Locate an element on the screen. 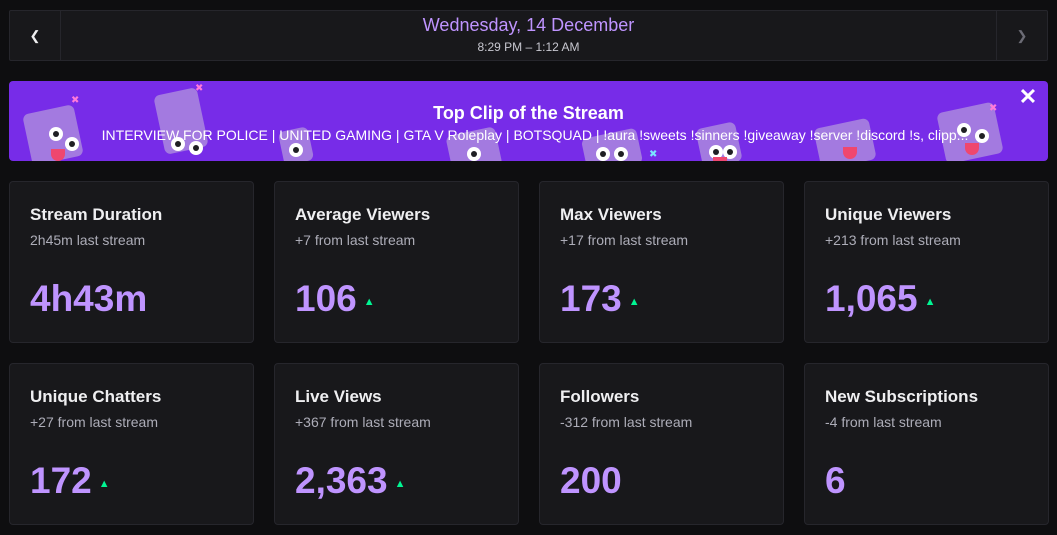 The height and width of the screenshot is (535, 1057). stat-comparison: +27 from last stream is located at coordinates (94, 422).